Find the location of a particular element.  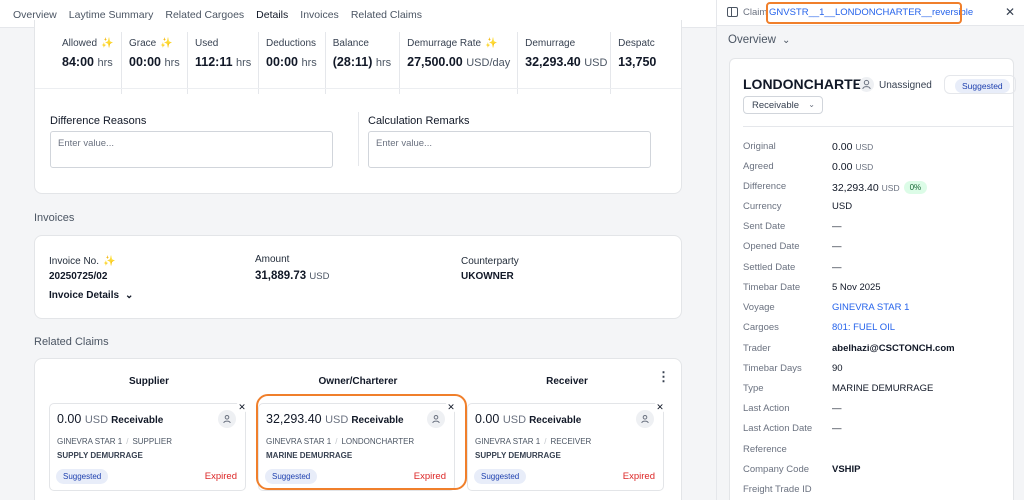

stat-unit: USD is located at coordinates (596, 63).